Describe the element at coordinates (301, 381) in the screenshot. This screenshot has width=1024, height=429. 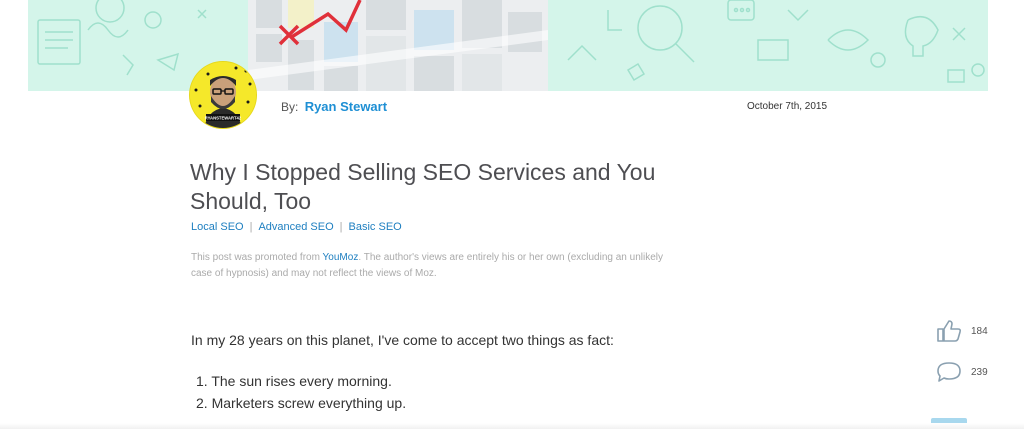
I see `list-item-text: The sun rises every morning.` at that location.